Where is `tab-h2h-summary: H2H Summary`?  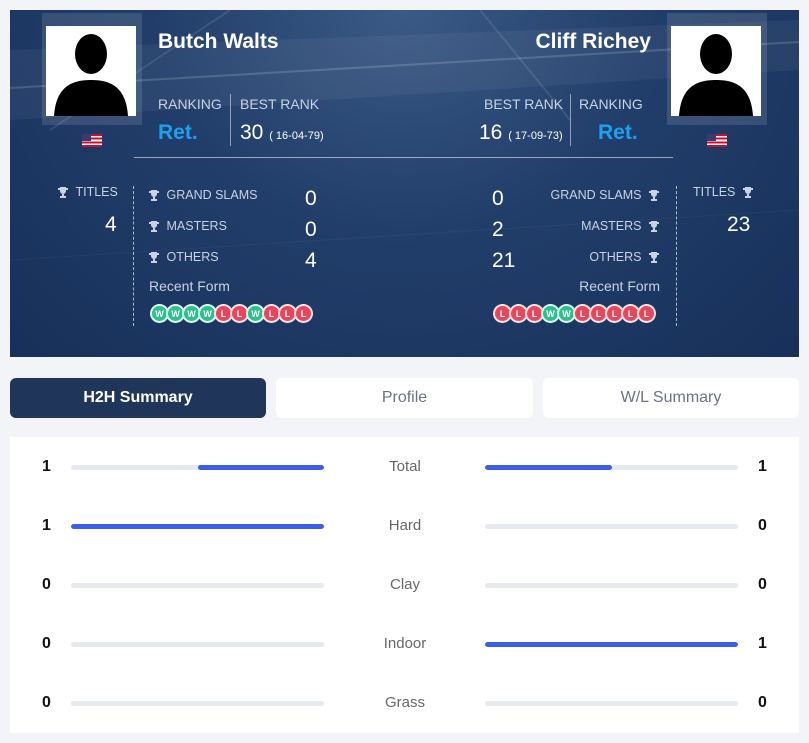 tab-h2h-summary: H2H Summary is located at coordinates (138, 398).